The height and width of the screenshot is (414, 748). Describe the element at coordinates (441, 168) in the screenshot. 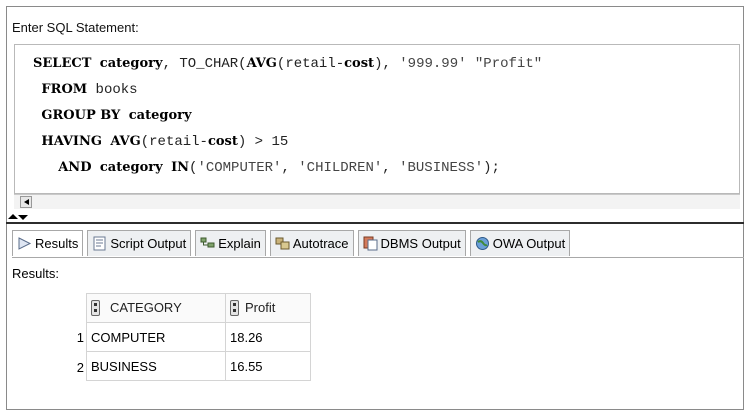

I see `sql-string: 'BUSINESS'` at that location.